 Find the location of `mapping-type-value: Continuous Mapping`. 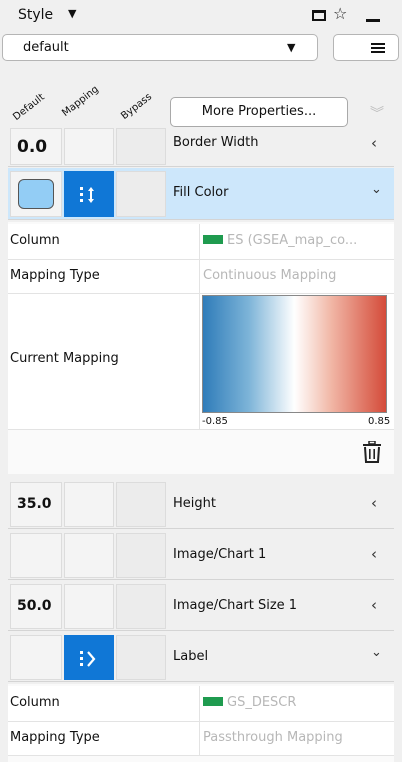

mapping-type-value: Continuous Mapping is located at coordinates (270, 275).